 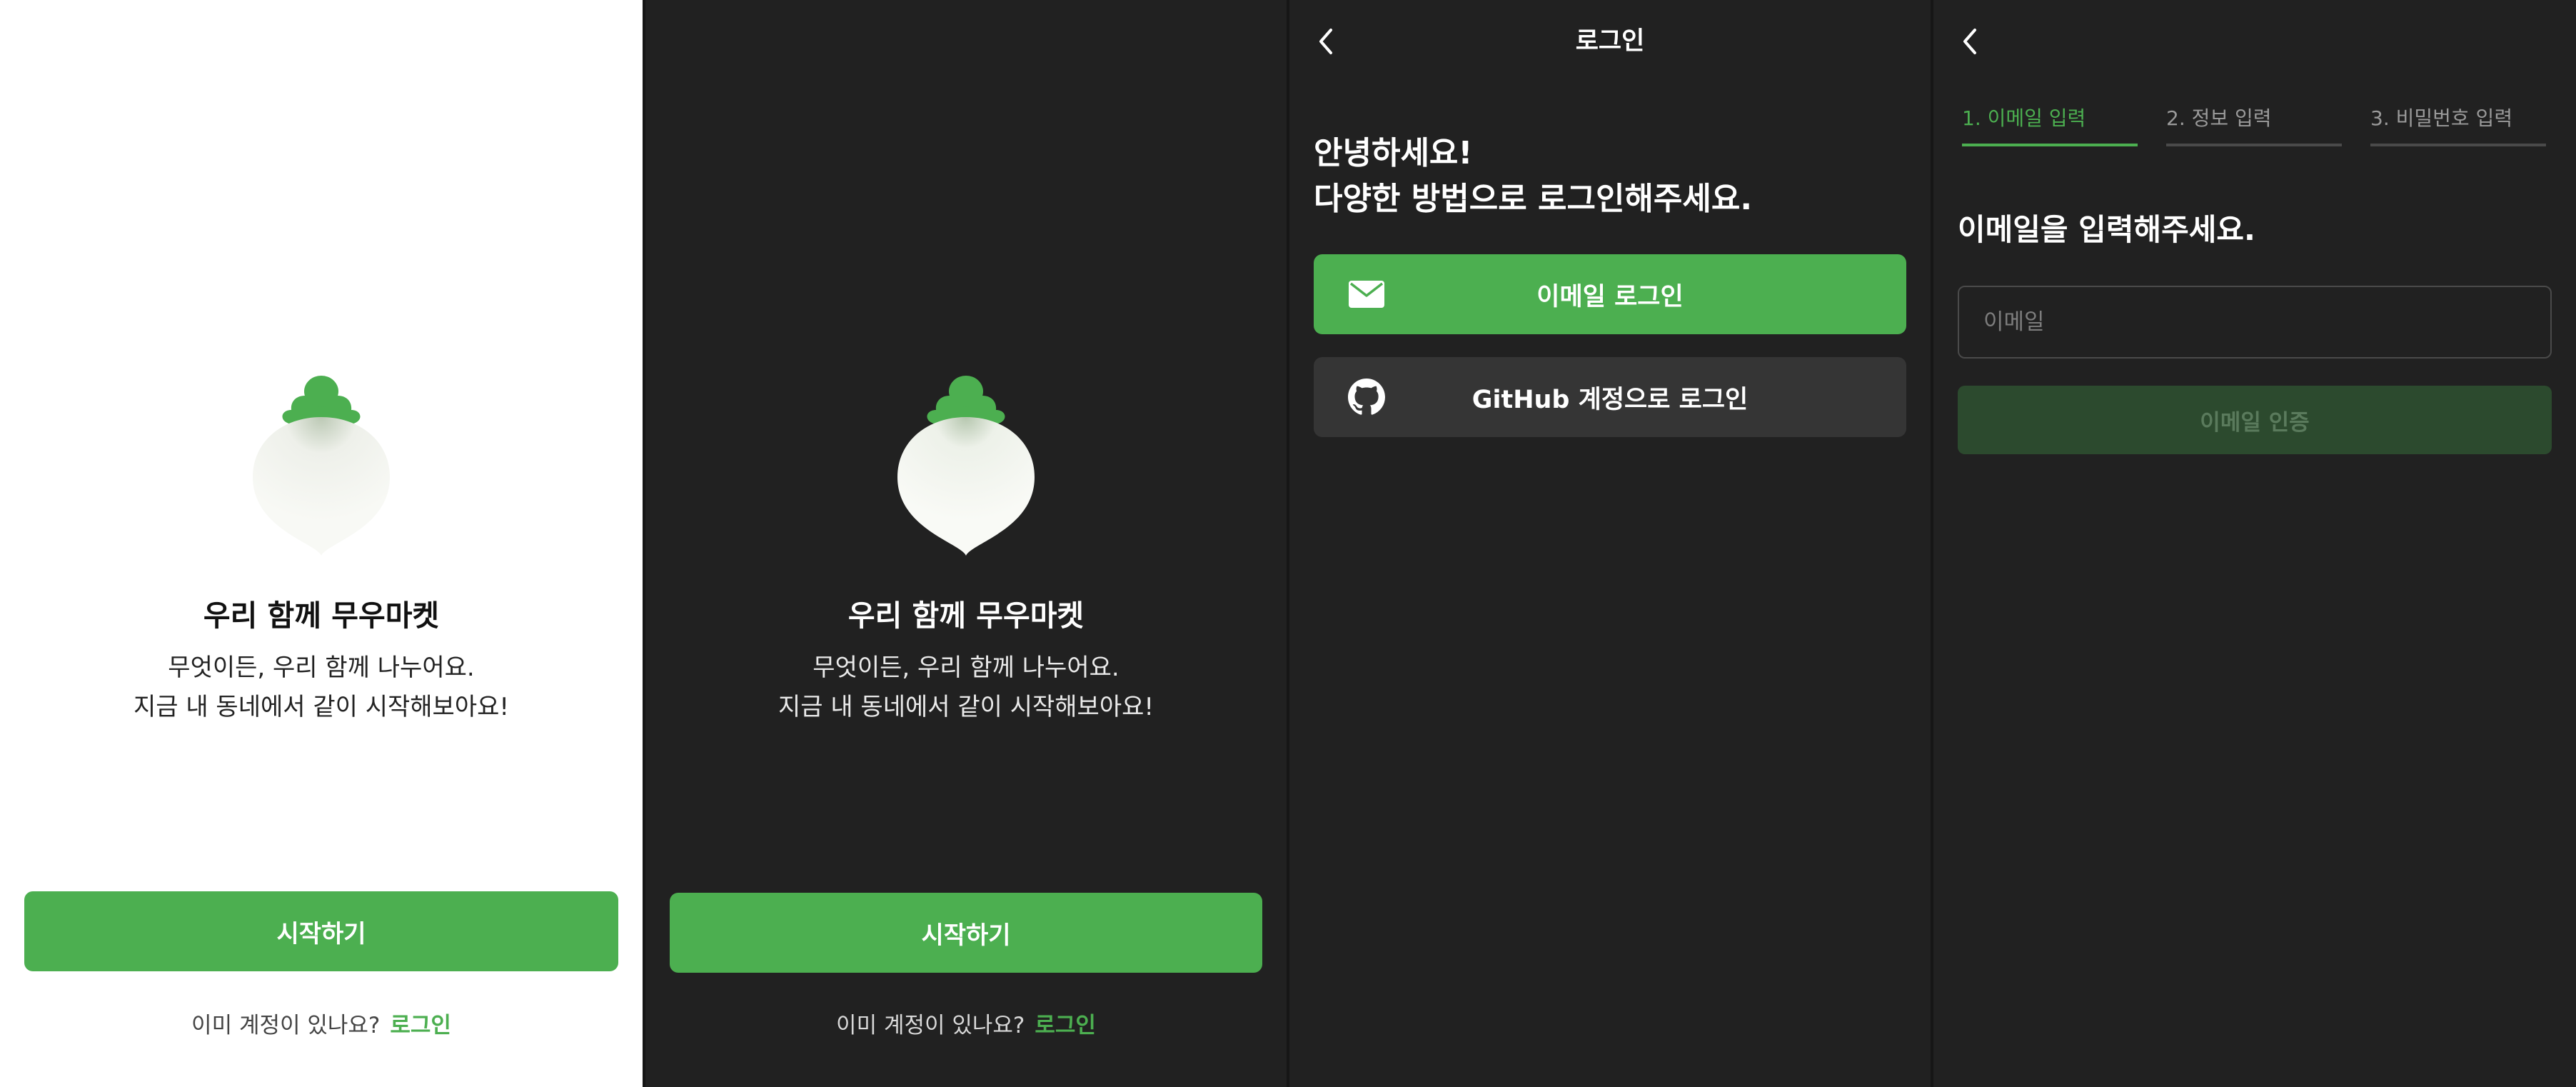 I want to click on page-title: 로그인, so click(x=1610, y=41).